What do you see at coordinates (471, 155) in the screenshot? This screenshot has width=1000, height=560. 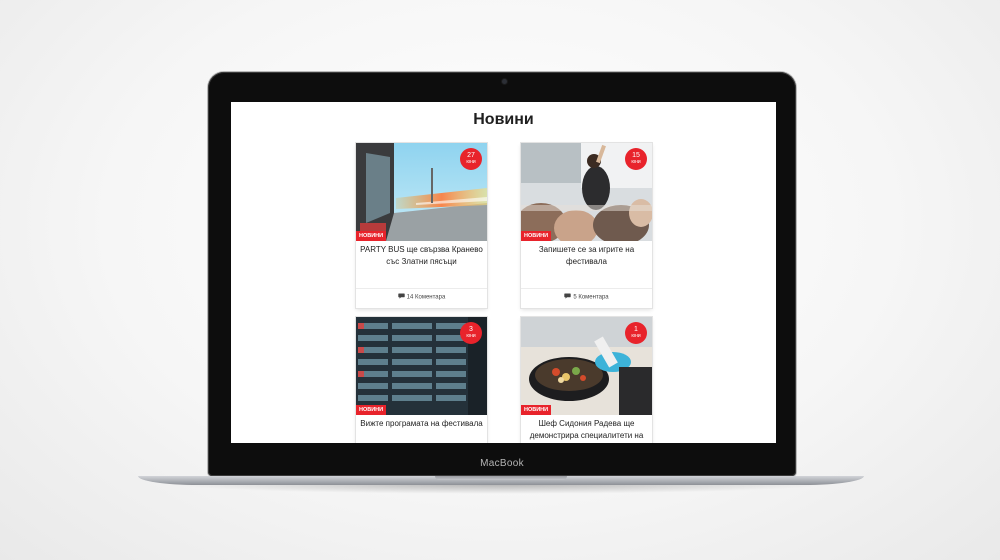 I see `date-day: 27` at bounding box center [471, 155].